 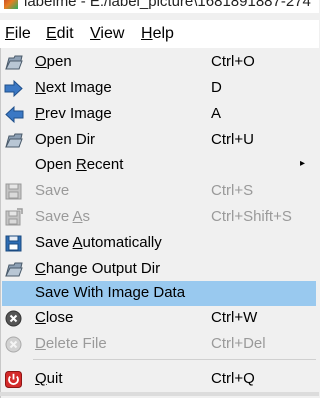 What do you see at coordinates (14, 379) in the screenshot?
I see `power-icon` at bounding box center [14, 379].